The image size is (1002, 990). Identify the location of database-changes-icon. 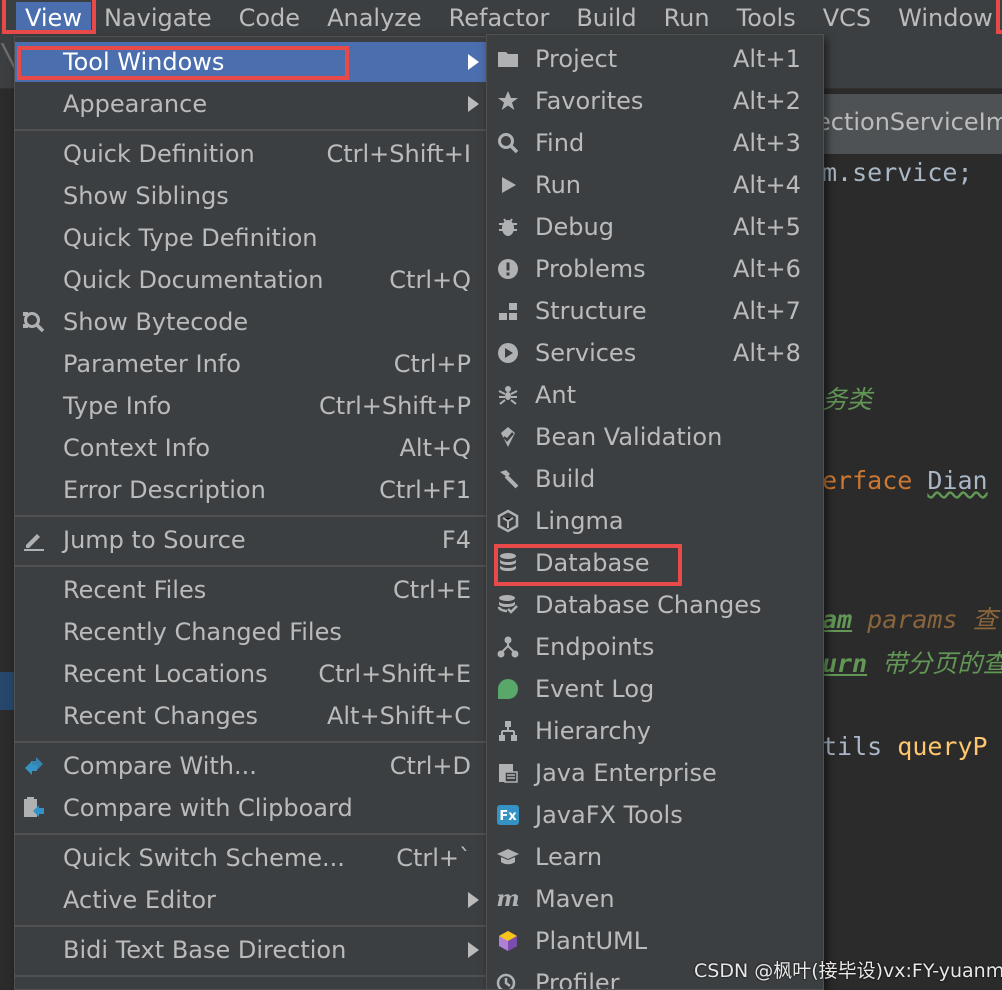
(508, 605).